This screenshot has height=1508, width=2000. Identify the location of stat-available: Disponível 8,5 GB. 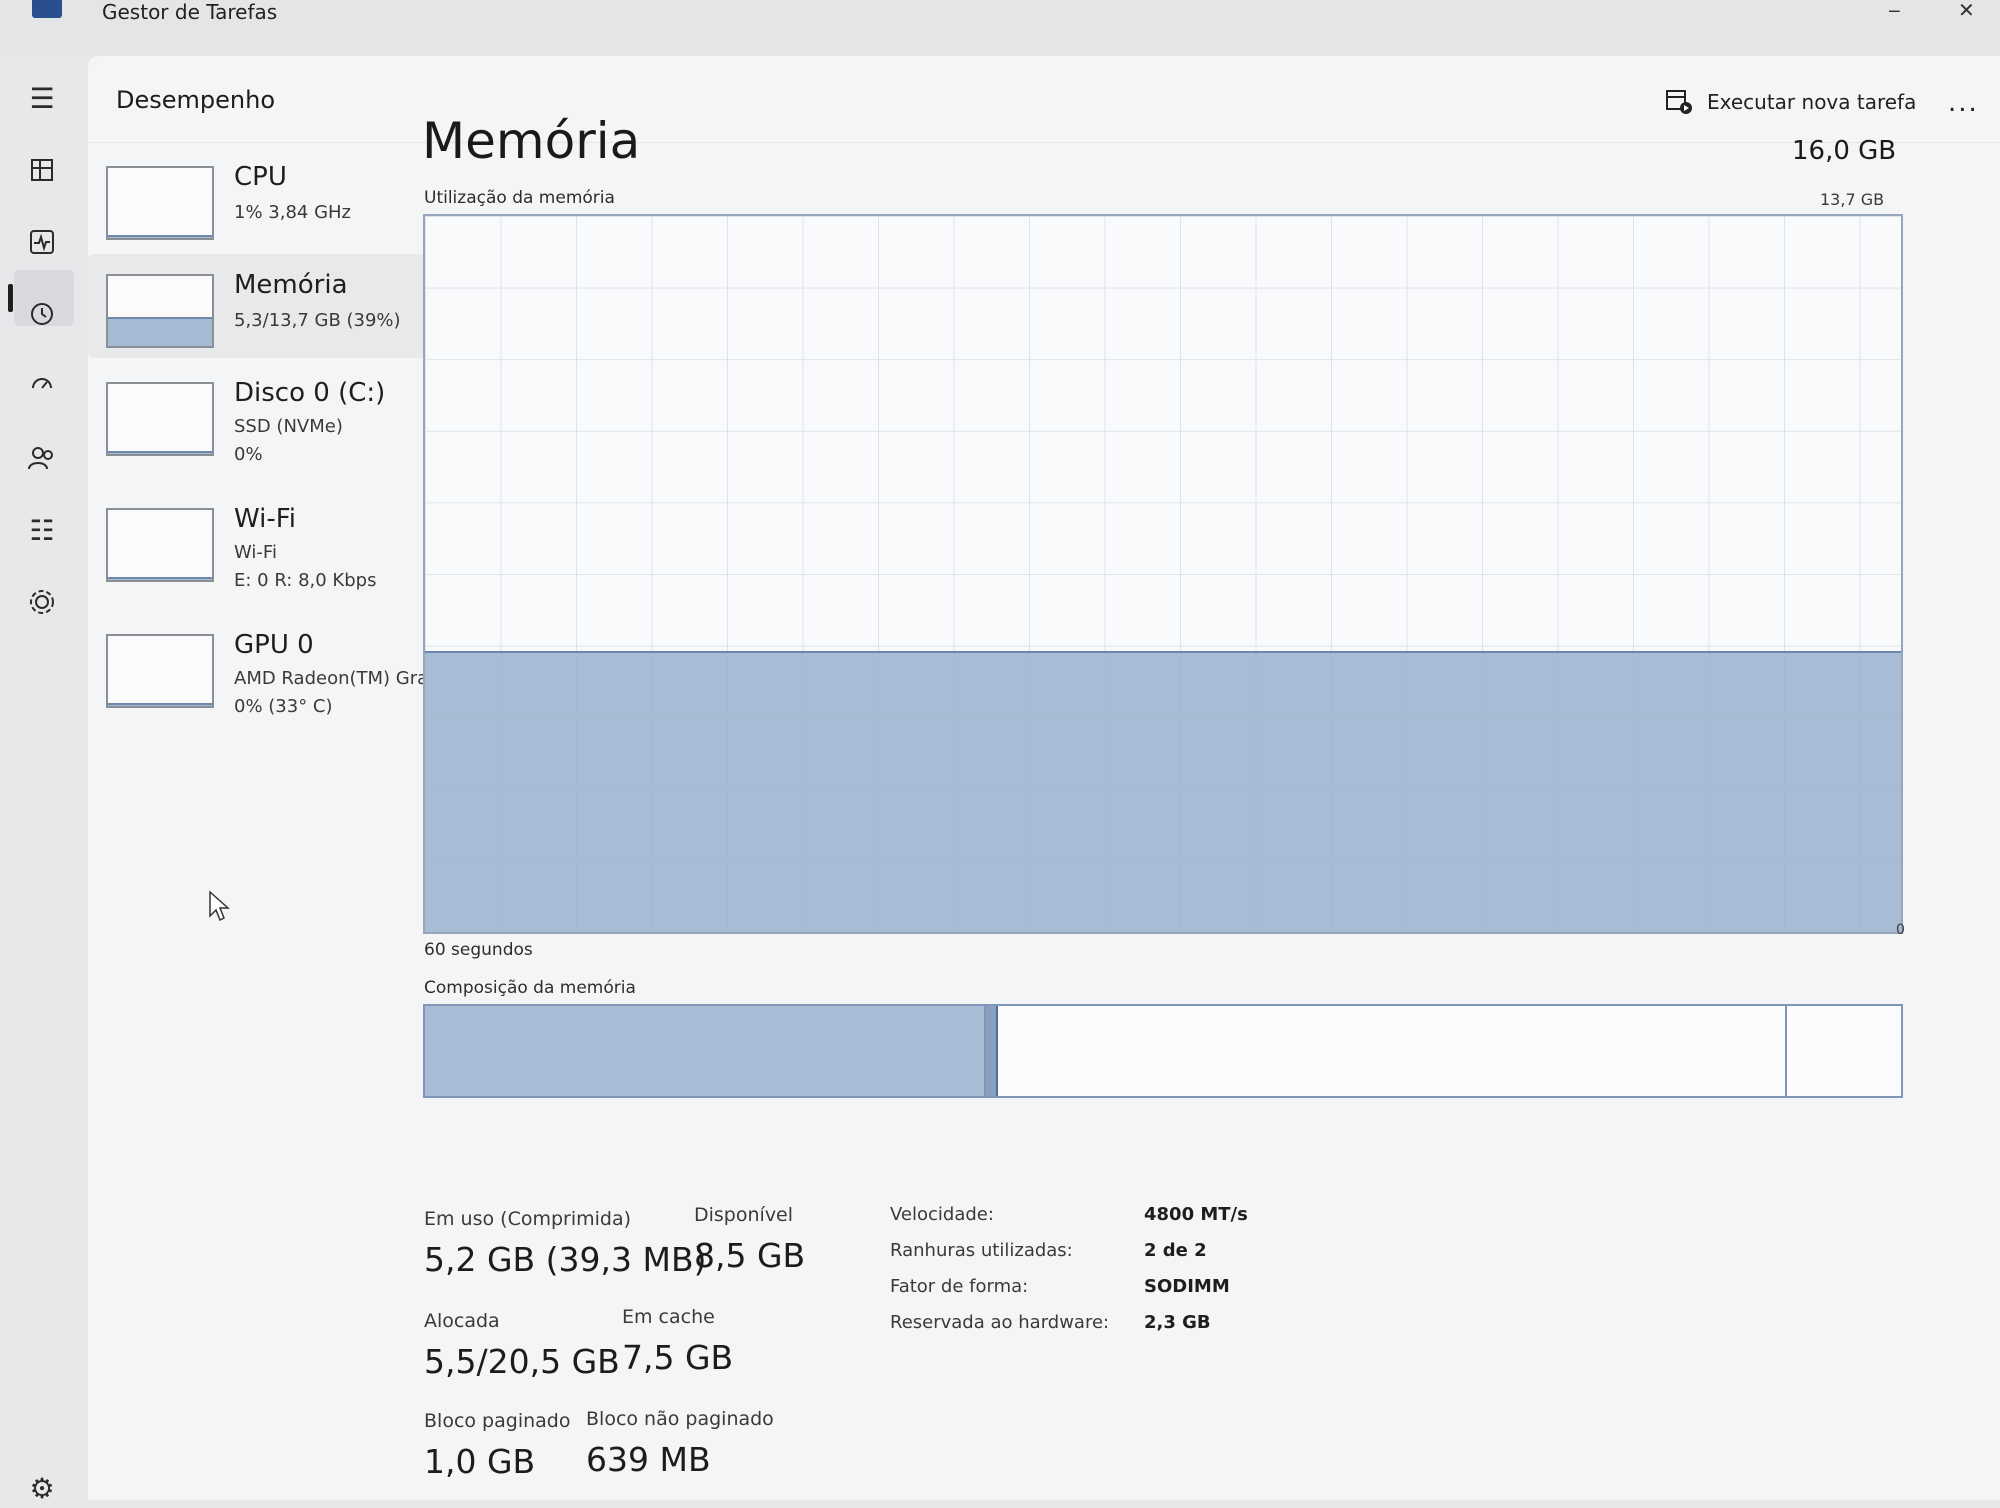
(749, 1239).